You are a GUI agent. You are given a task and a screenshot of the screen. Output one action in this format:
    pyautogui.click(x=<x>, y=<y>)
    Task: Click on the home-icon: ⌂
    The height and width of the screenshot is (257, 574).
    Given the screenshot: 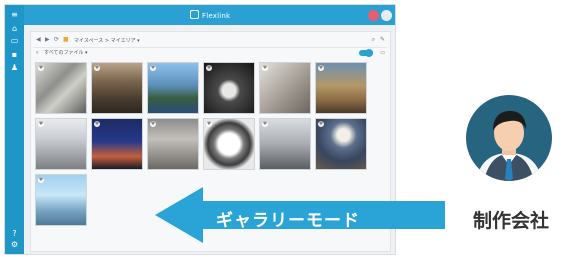 What is the action you would take?
    pyautogui.click(x=14, y=29)
    